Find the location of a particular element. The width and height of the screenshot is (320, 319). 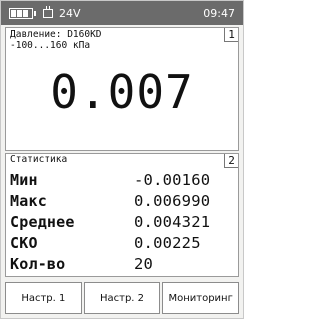

settings-2-button: Настр. 2 is located at coordinates (122, 298).